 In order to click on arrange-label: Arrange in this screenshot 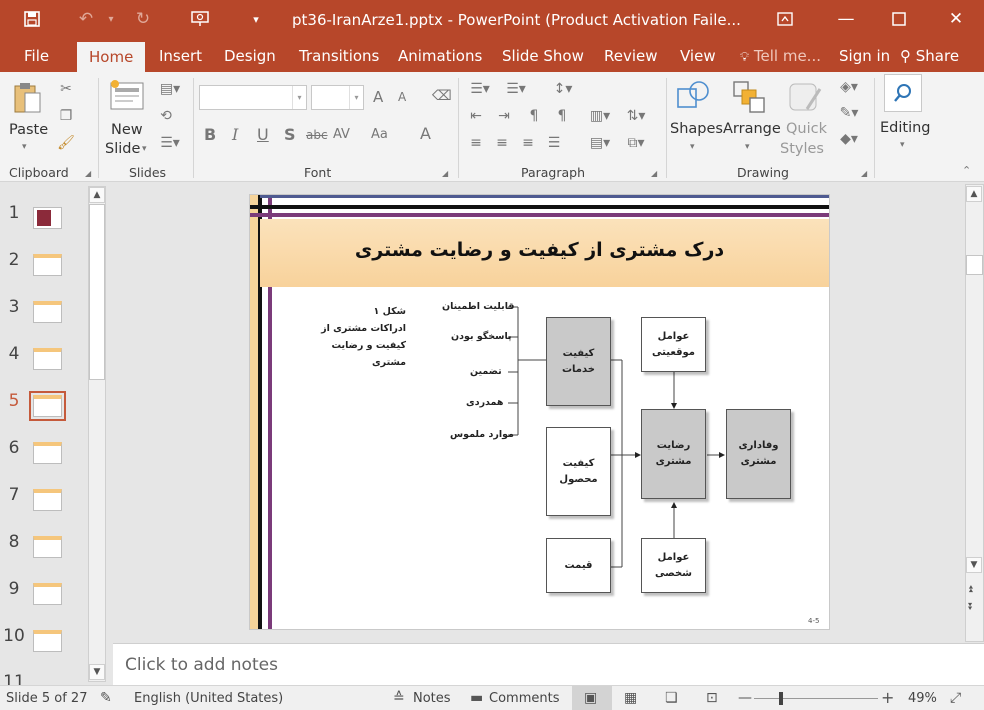, I will do `click(752, 129)`.